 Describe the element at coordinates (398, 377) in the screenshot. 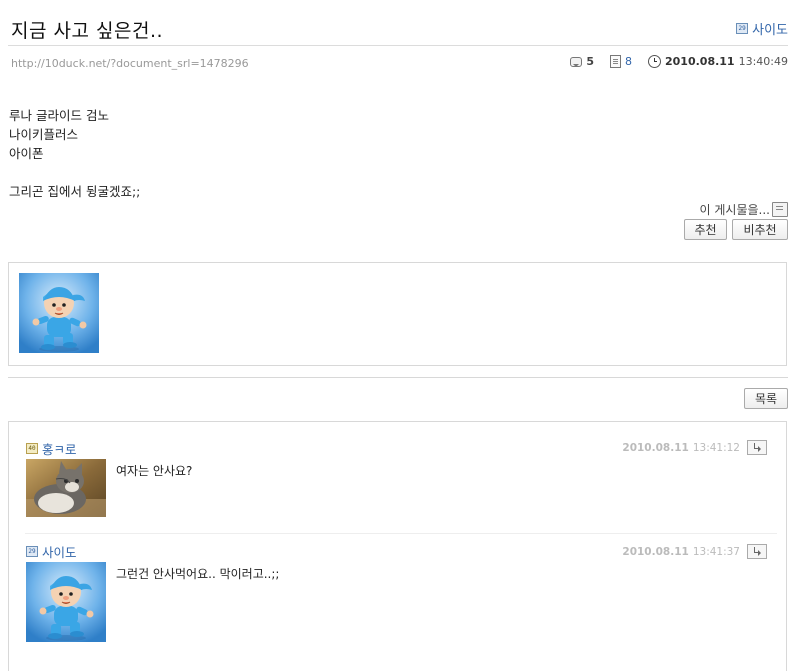

I see `section-divider` at that location.